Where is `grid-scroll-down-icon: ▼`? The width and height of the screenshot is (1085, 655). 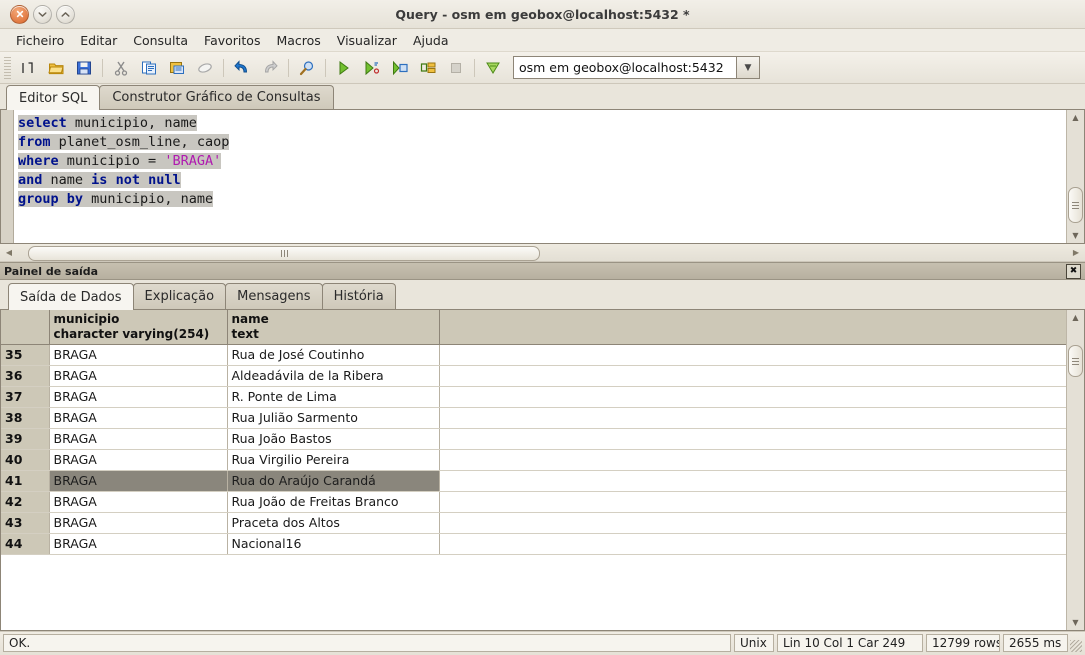
grid-scroll-down-icon: ▼ is located at coordinates (1075, 622).